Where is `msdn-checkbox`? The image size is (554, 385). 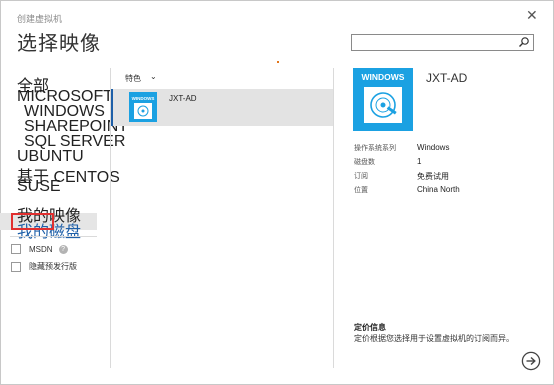 msdn-checkbox is located at coordinates (16, 249).